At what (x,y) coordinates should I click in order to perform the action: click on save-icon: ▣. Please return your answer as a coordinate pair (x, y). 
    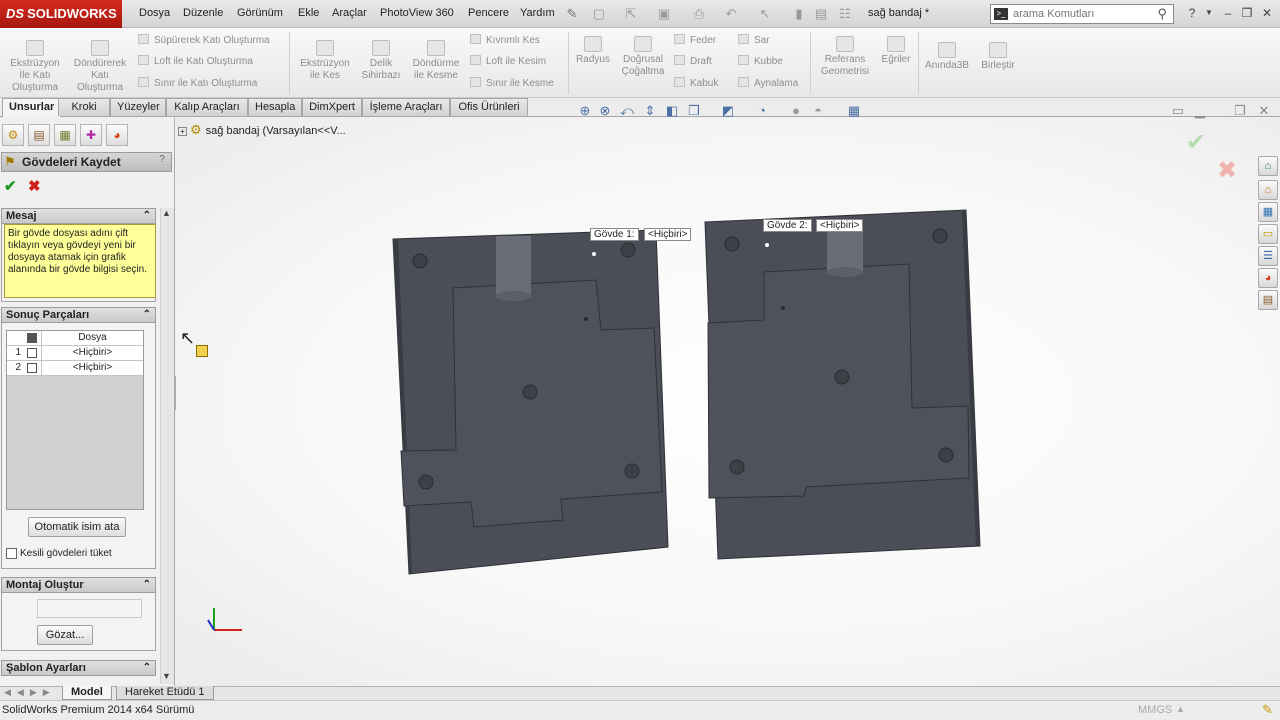
    Looking at the image, I should click on (664, 14).